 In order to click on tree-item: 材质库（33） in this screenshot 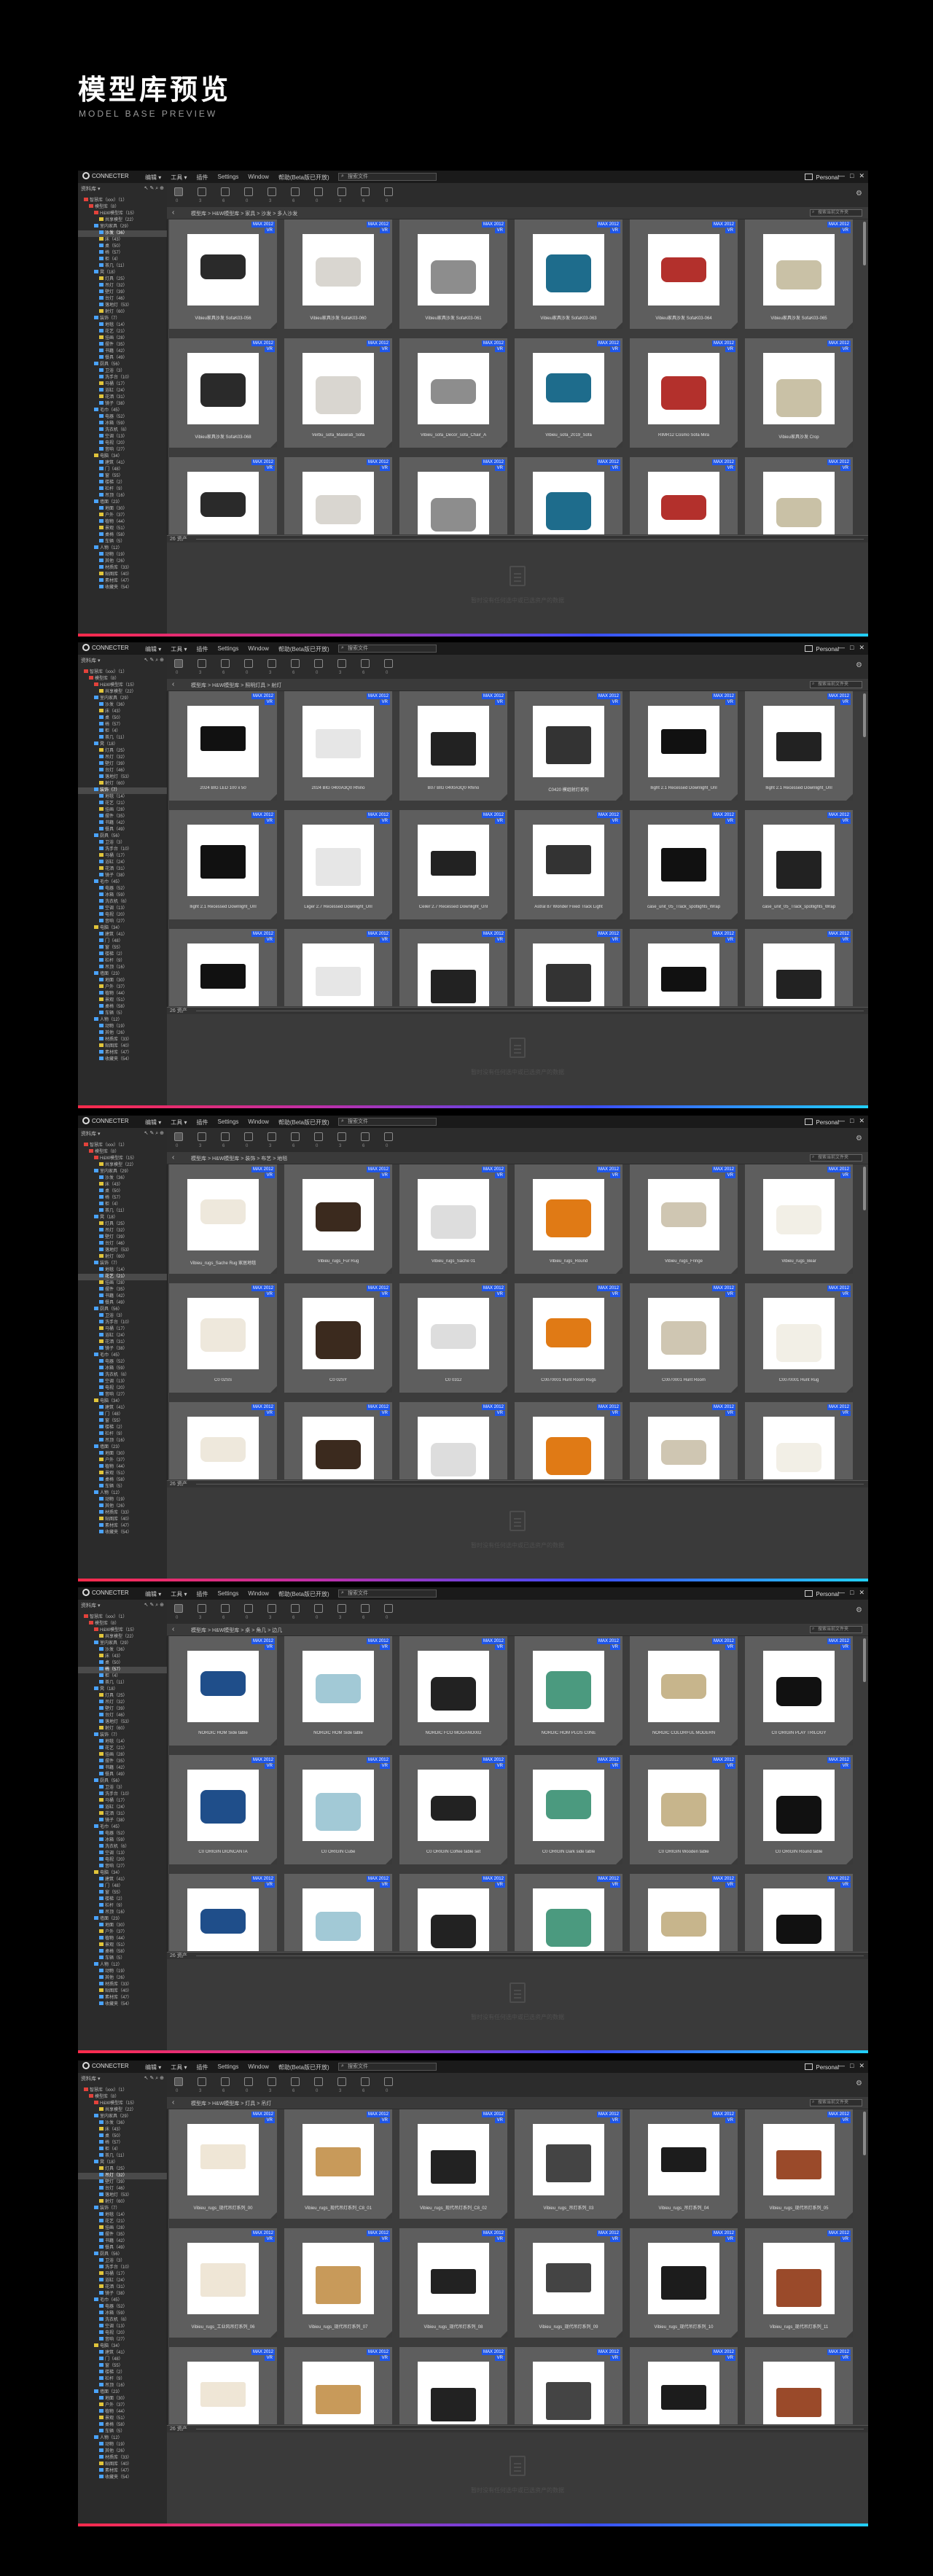, I will do `click(122, 1040)`.